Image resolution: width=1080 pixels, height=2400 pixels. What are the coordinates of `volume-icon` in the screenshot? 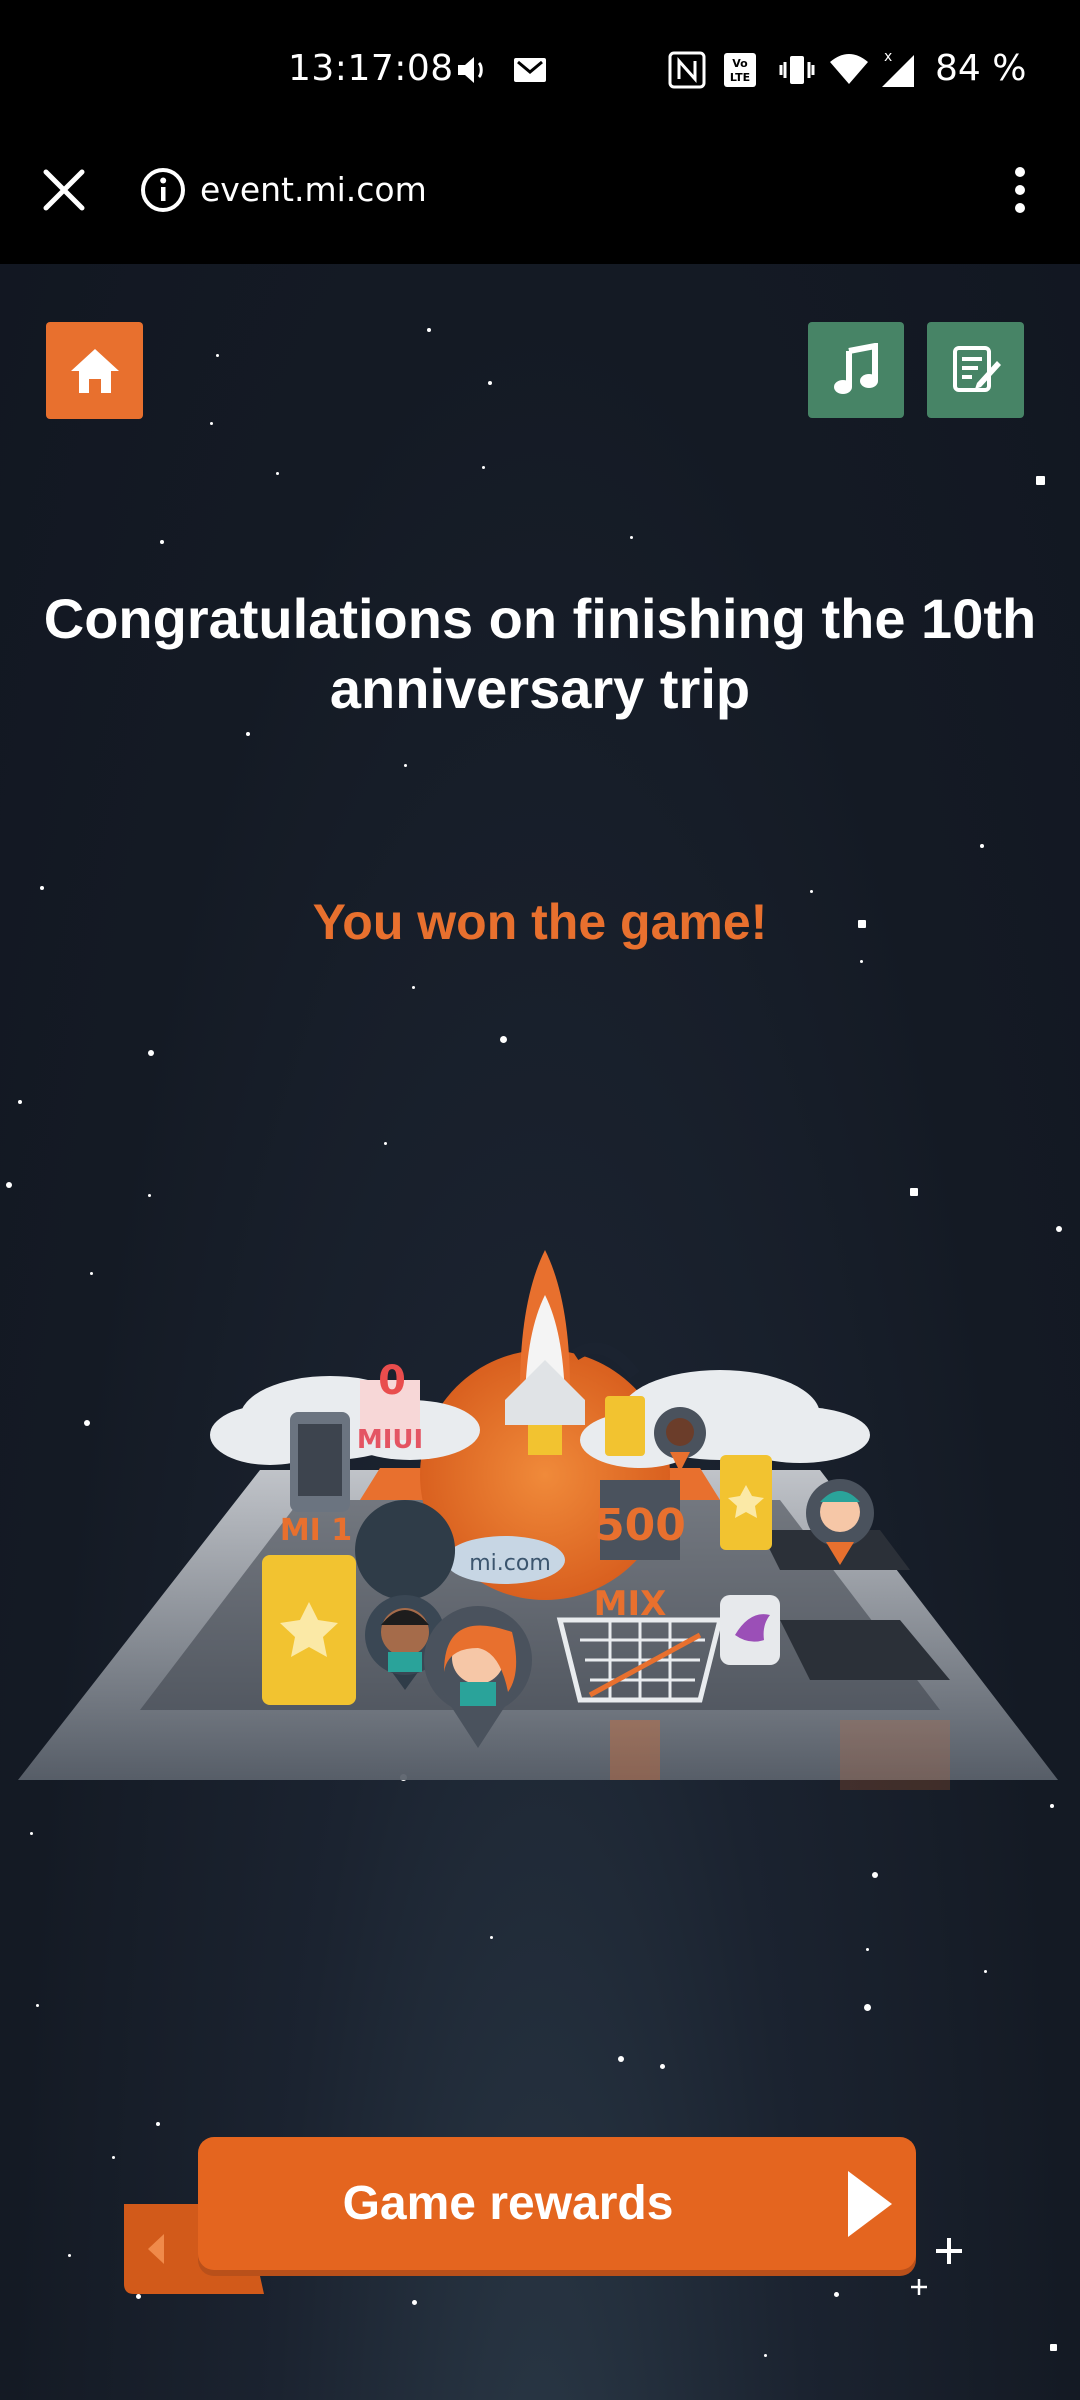 It's located at (472, 70).